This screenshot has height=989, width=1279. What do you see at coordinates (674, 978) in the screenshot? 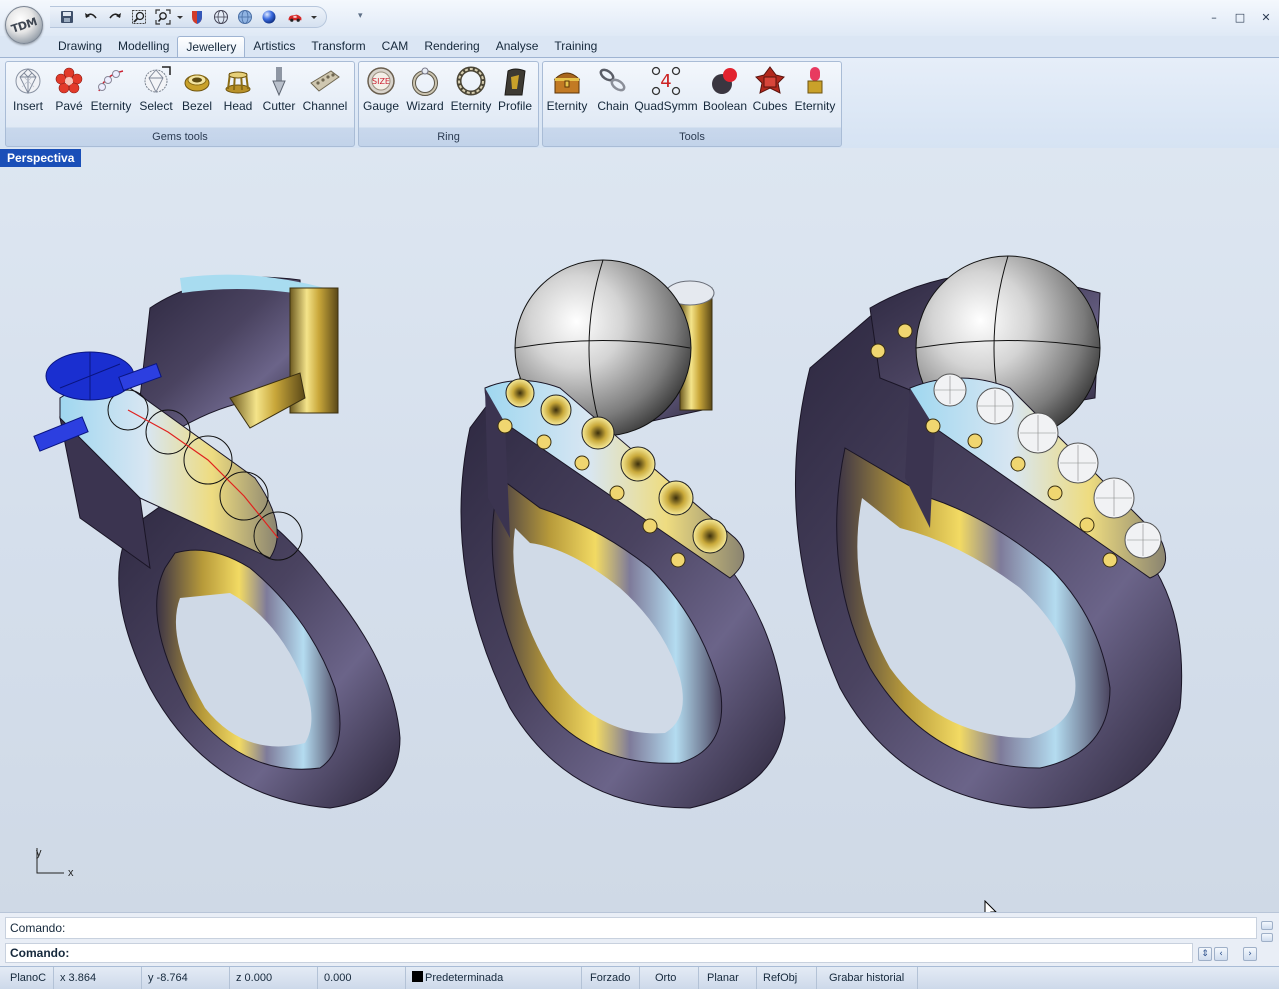
I see `status-orto-toggle: Orto` at bounding box center [674, 978].